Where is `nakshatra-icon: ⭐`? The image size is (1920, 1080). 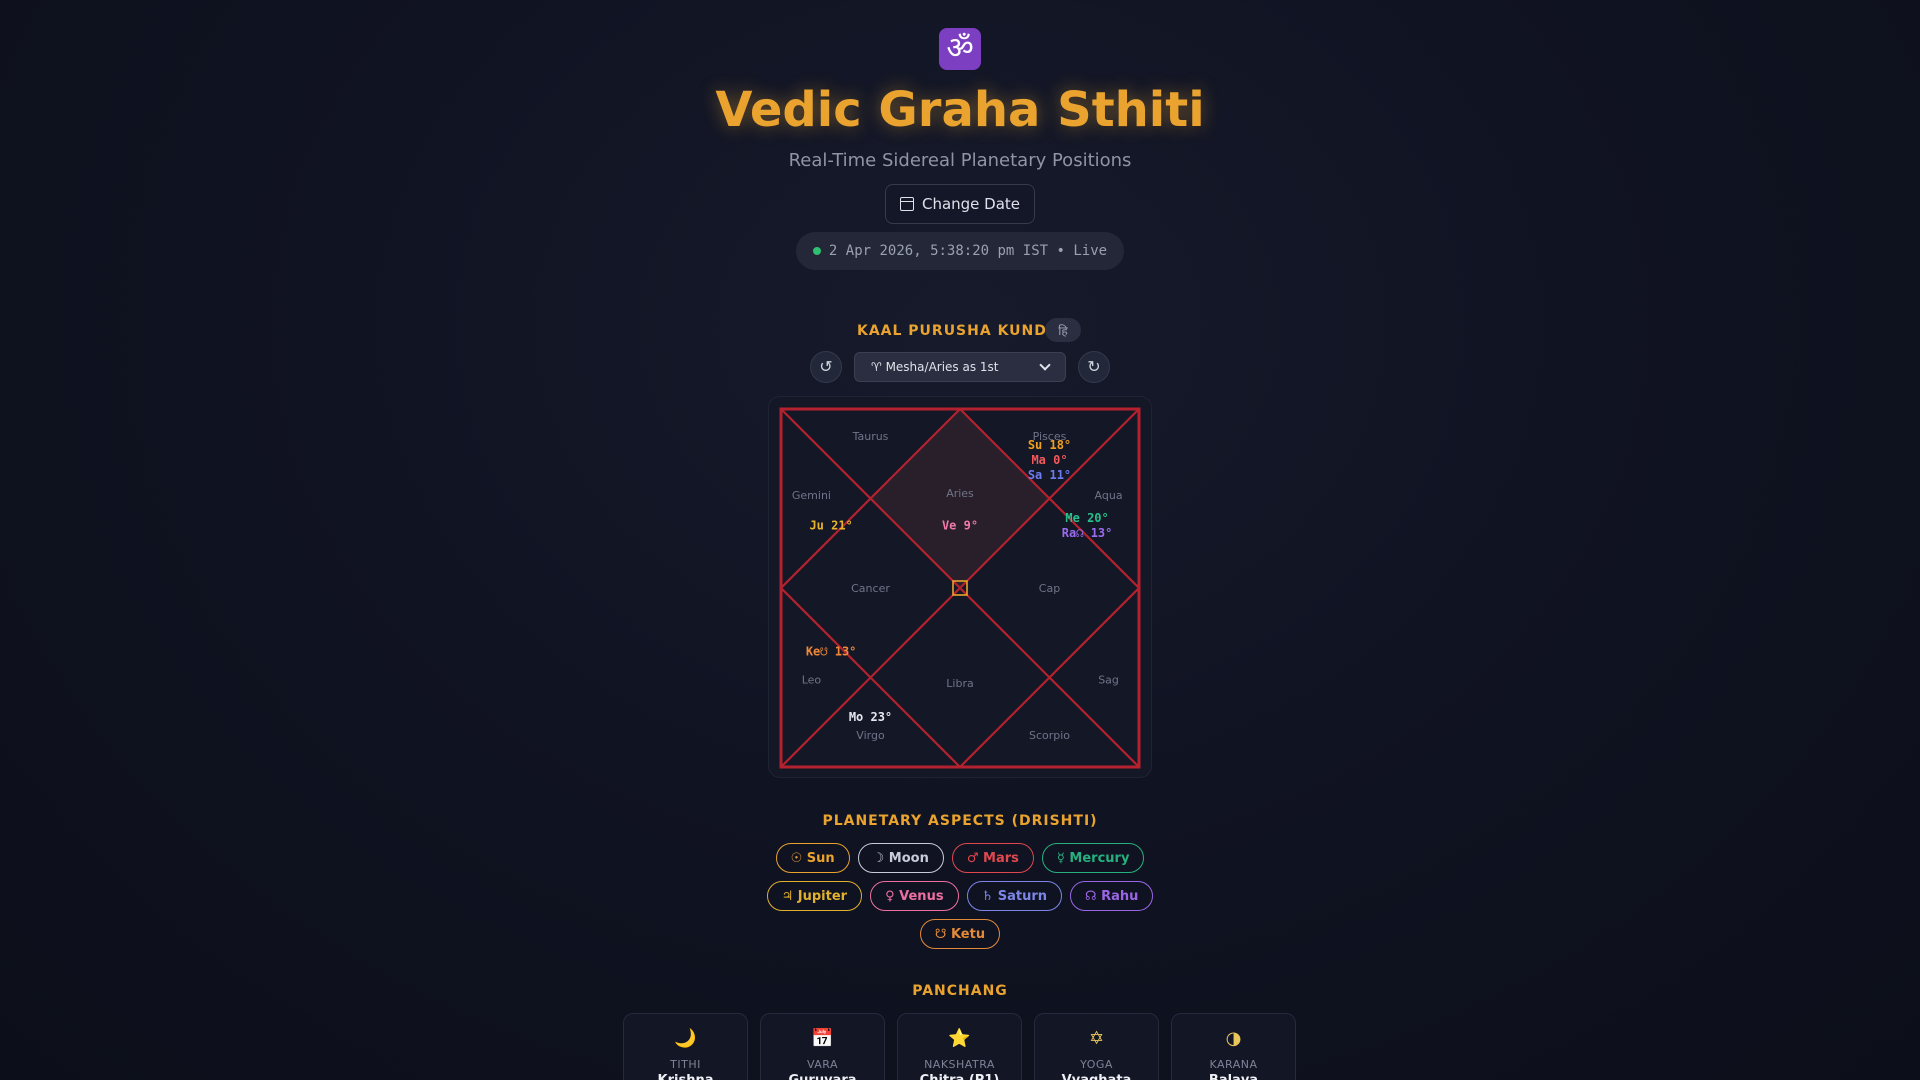 nakshatra-icon: ⭐ is located at coordinates (959, 1038).